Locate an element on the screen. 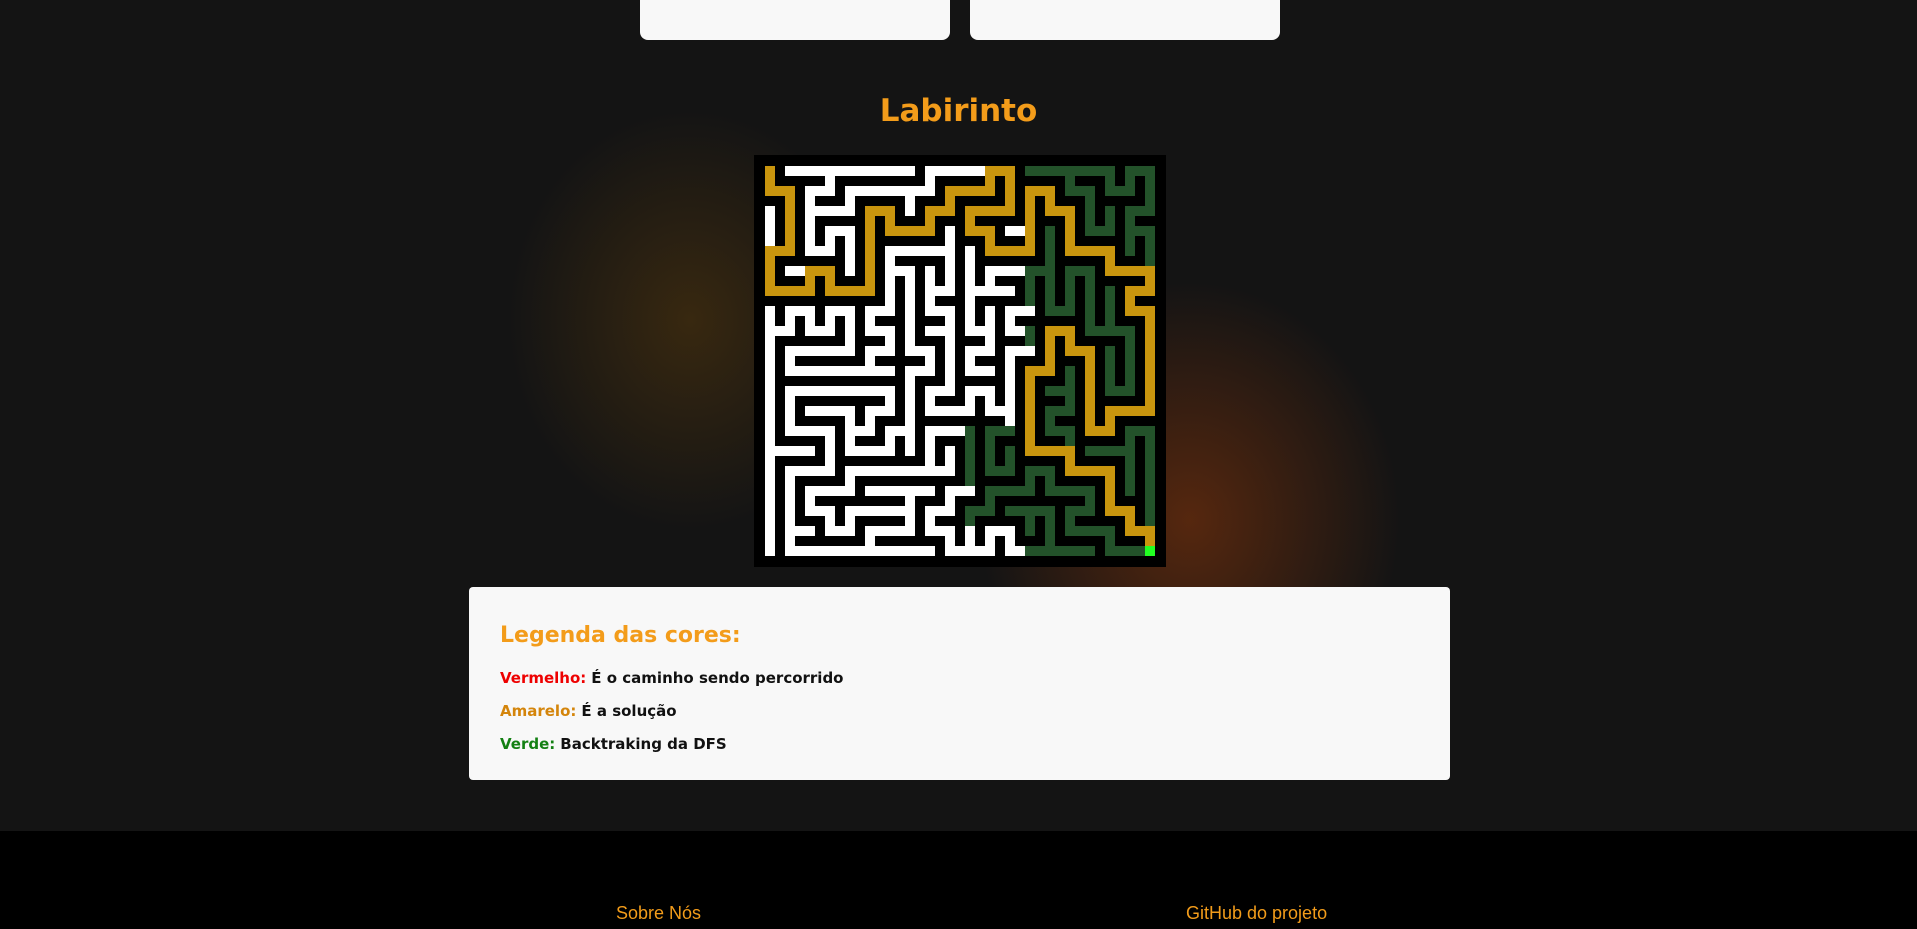 The width and height of the screenshot is (1917, 929). legend-title: Legenda das cores: is located at coordinates (620, 635).